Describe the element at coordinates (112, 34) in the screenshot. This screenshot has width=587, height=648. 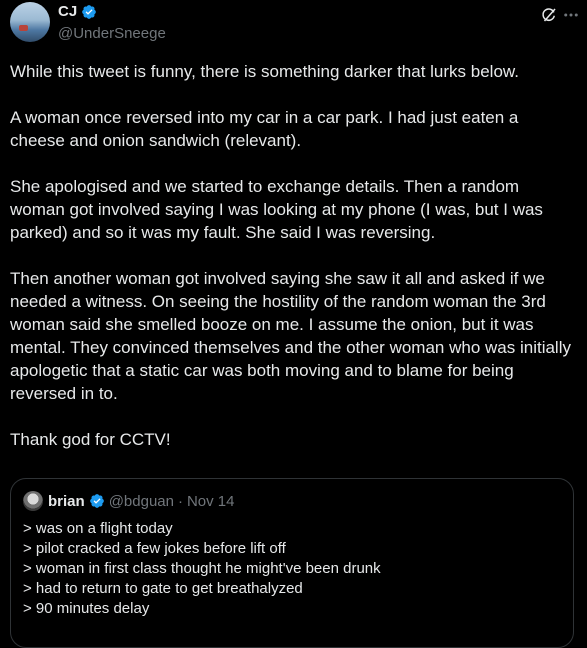
I see `author-handle: @UnderSneege` at that location.